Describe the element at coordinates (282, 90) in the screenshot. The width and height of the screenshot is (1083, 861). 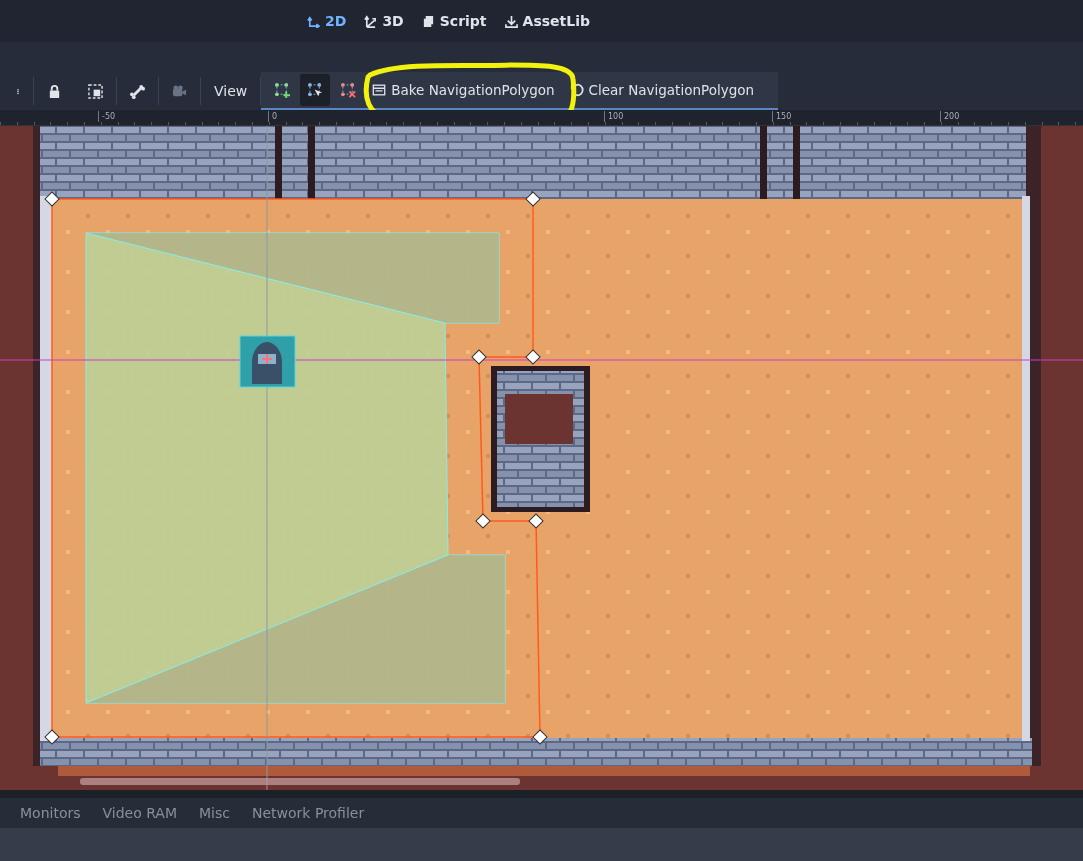
I see `add-point-icon` at that location.